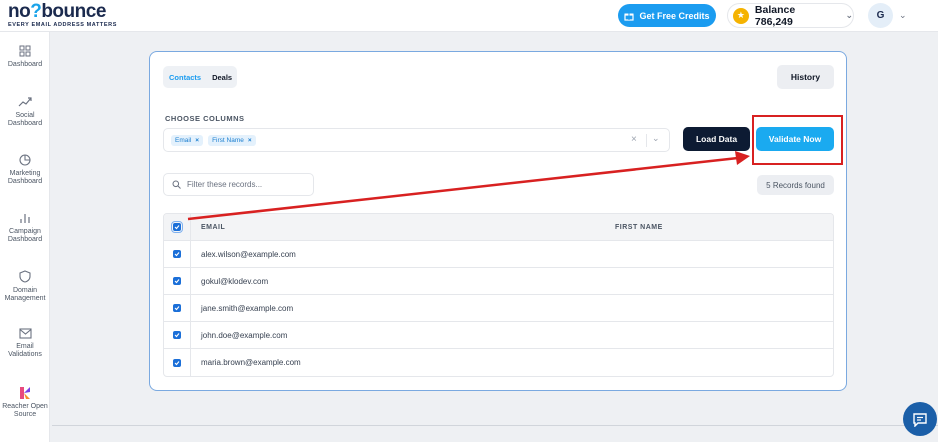 The height and width of the screenshot is (442, 938). I want to click on sidebar-item-reacher-open-source: Reacher Open Source, so click(25, 403).